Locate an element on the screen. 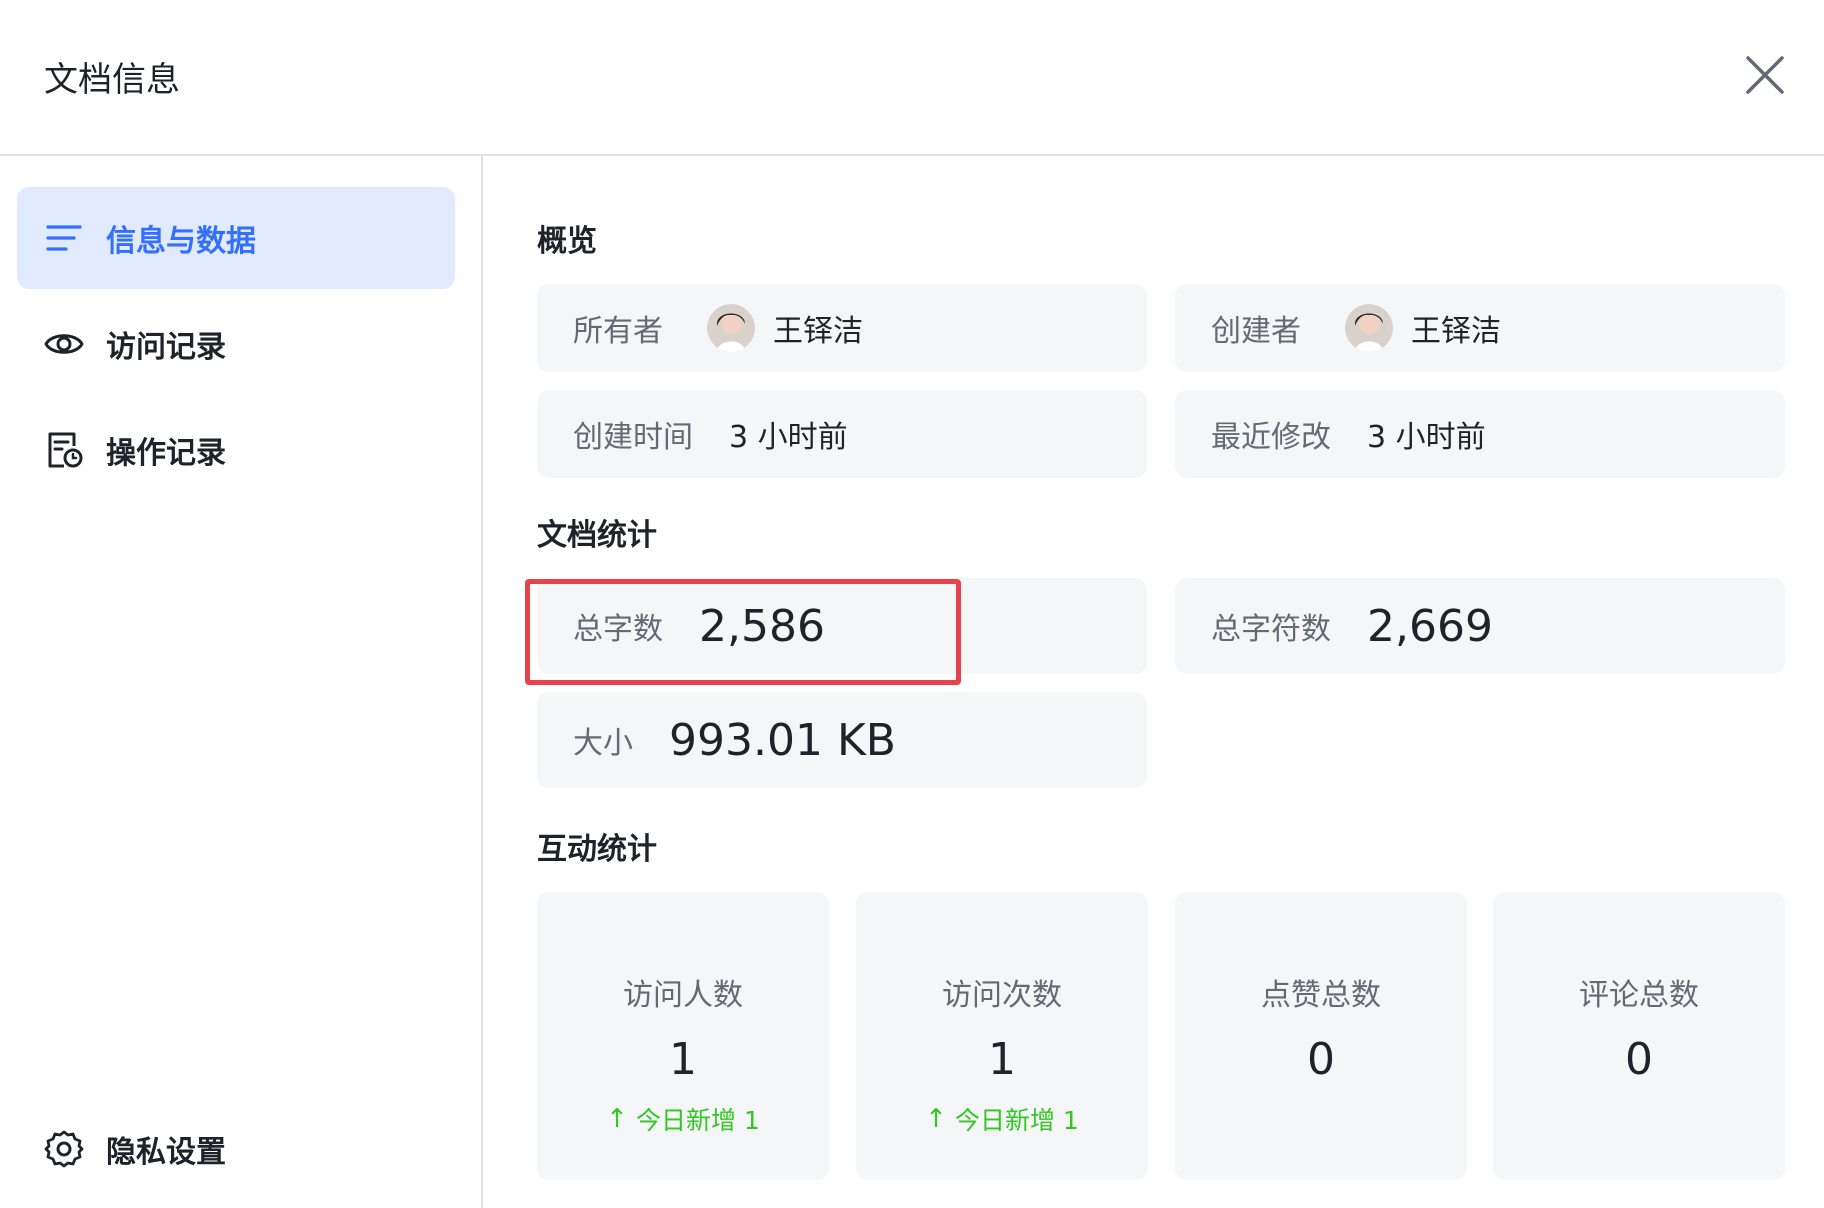 This screenshot has width=1824, height=1208. visitors-label: 访问人数 is located at coordinates (683, 995).